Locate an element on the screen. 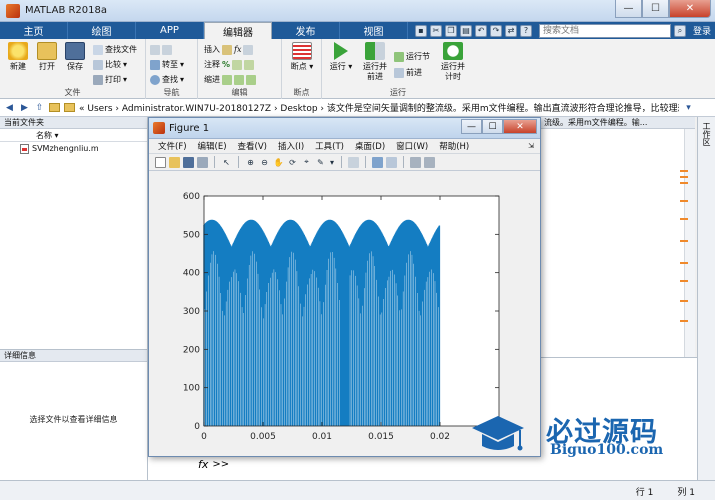  zoom-out-icon: ⊖ is located at coordinates (264, 162).